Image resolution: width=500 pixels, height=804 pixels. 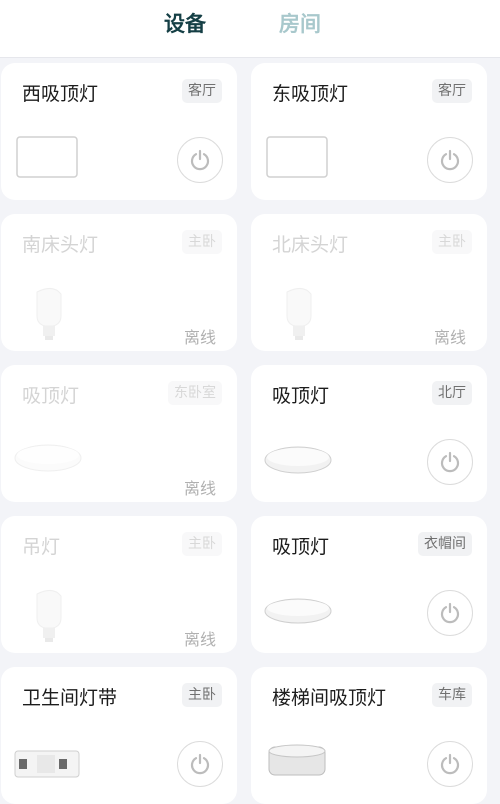 I want to click on room-badge: 东卧室, so click(x=195, y=393).